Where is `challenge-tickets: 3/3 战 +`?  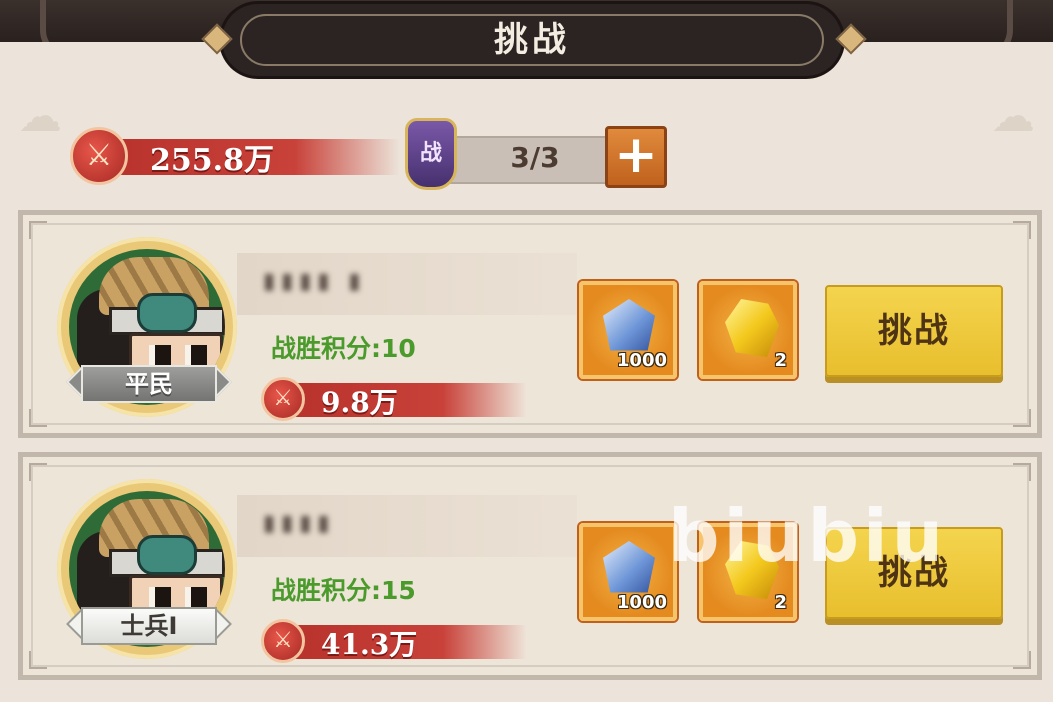
challenge-tickets: 3/3 战 + is located at coordinates (540, 156).